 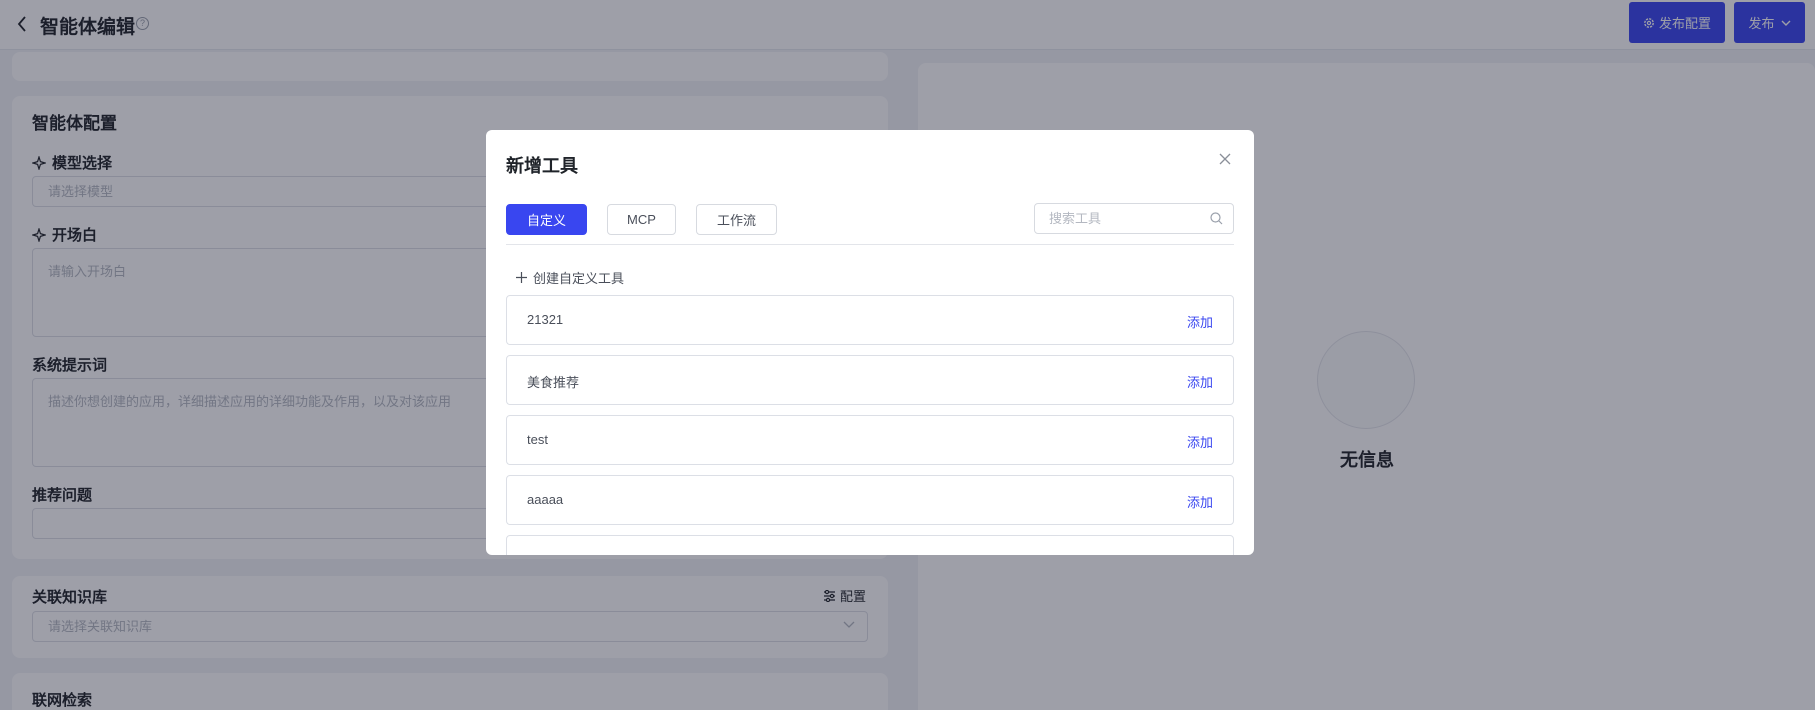 What do you see at coordinates (537, 439) in the screenshot?
I see `tool-name: test` at bounding box center [537, 439].